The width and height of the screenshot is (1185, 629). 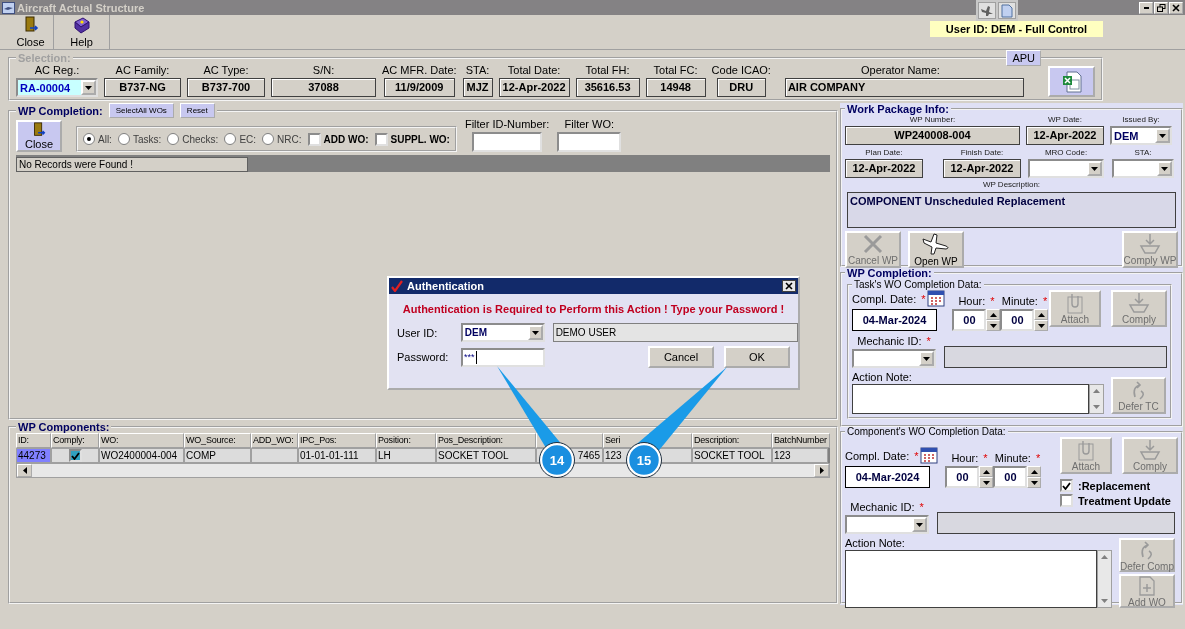 I want to click on spreadsheet-icon, so click(x=1071, y=81).